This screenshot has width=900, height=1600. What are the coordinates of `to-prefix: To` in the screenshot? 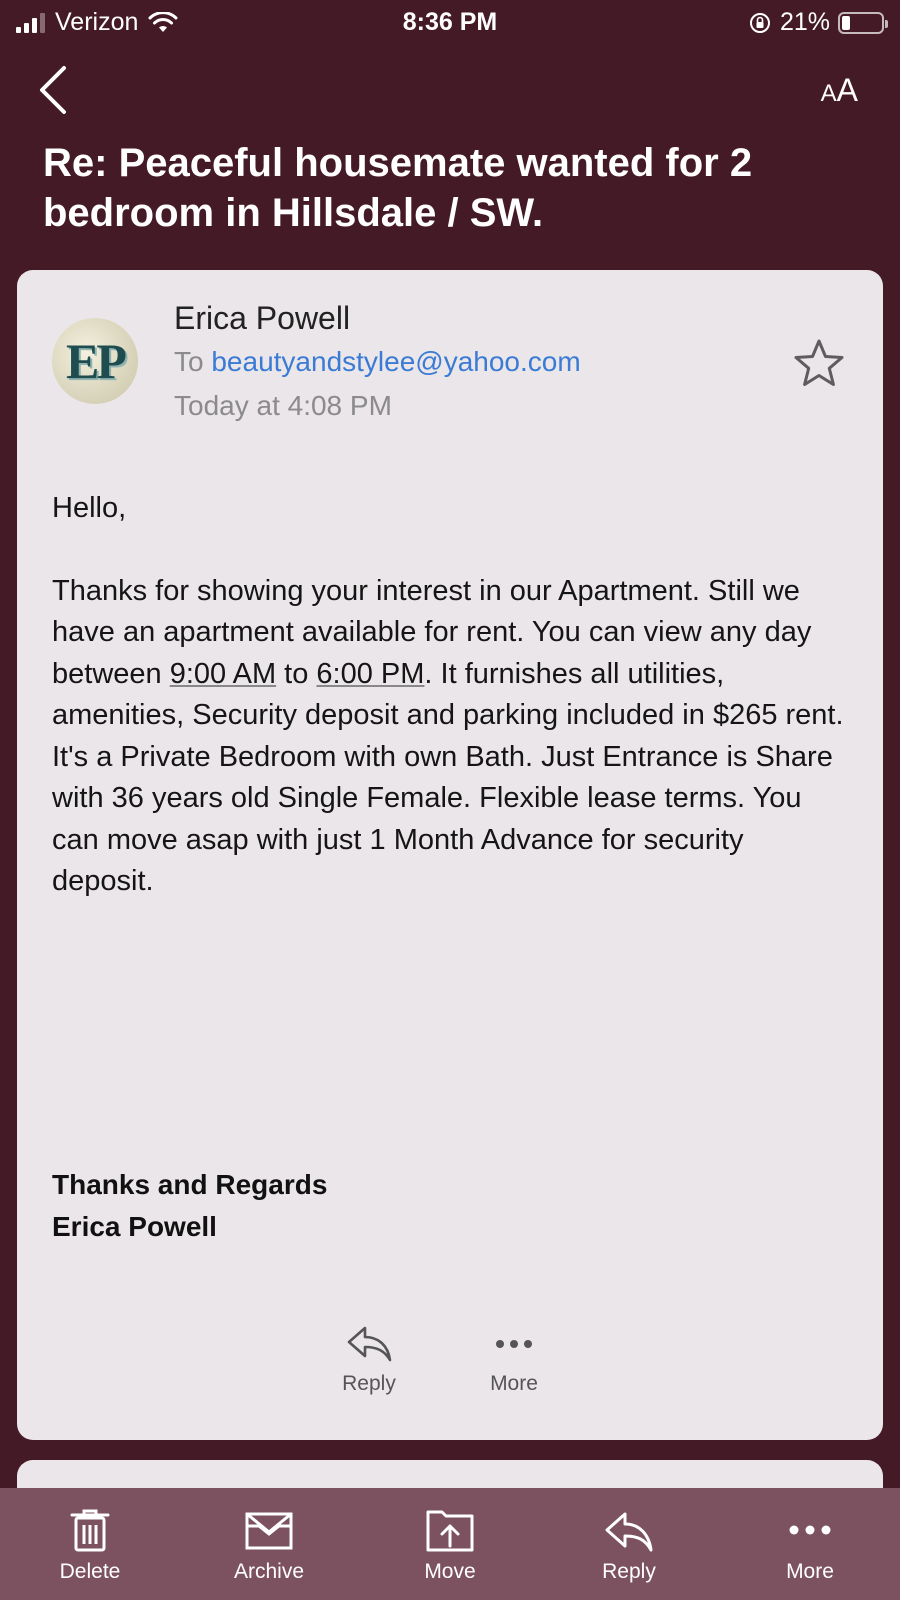 It's located at (189, 361).